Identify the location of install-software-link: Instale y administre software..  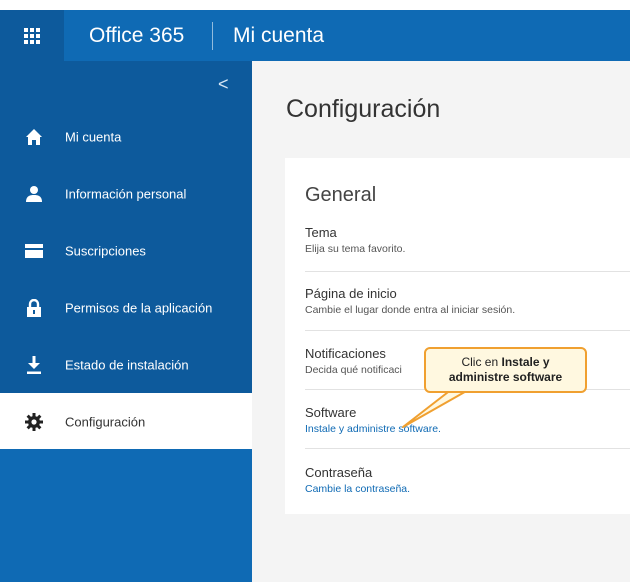
(467, 429).